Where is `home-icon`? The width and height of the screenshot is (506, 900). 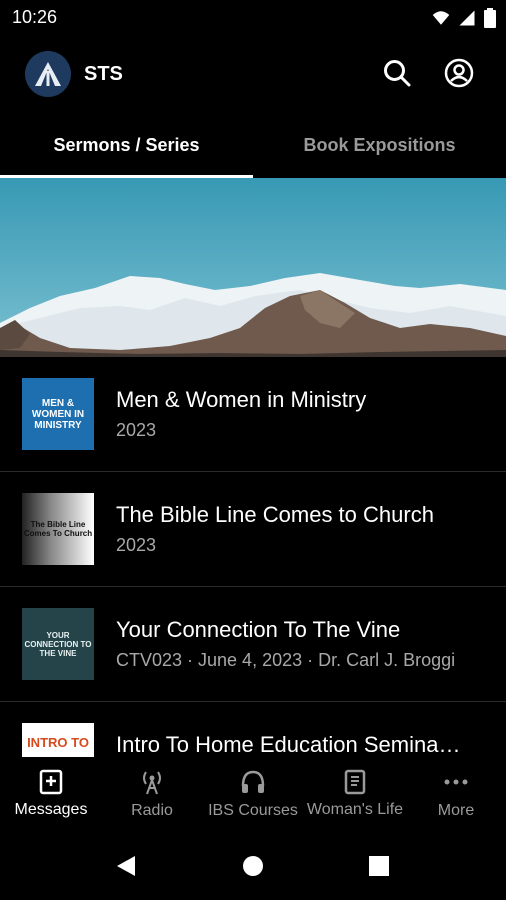 home-icon is located at coordinates (253, 866).